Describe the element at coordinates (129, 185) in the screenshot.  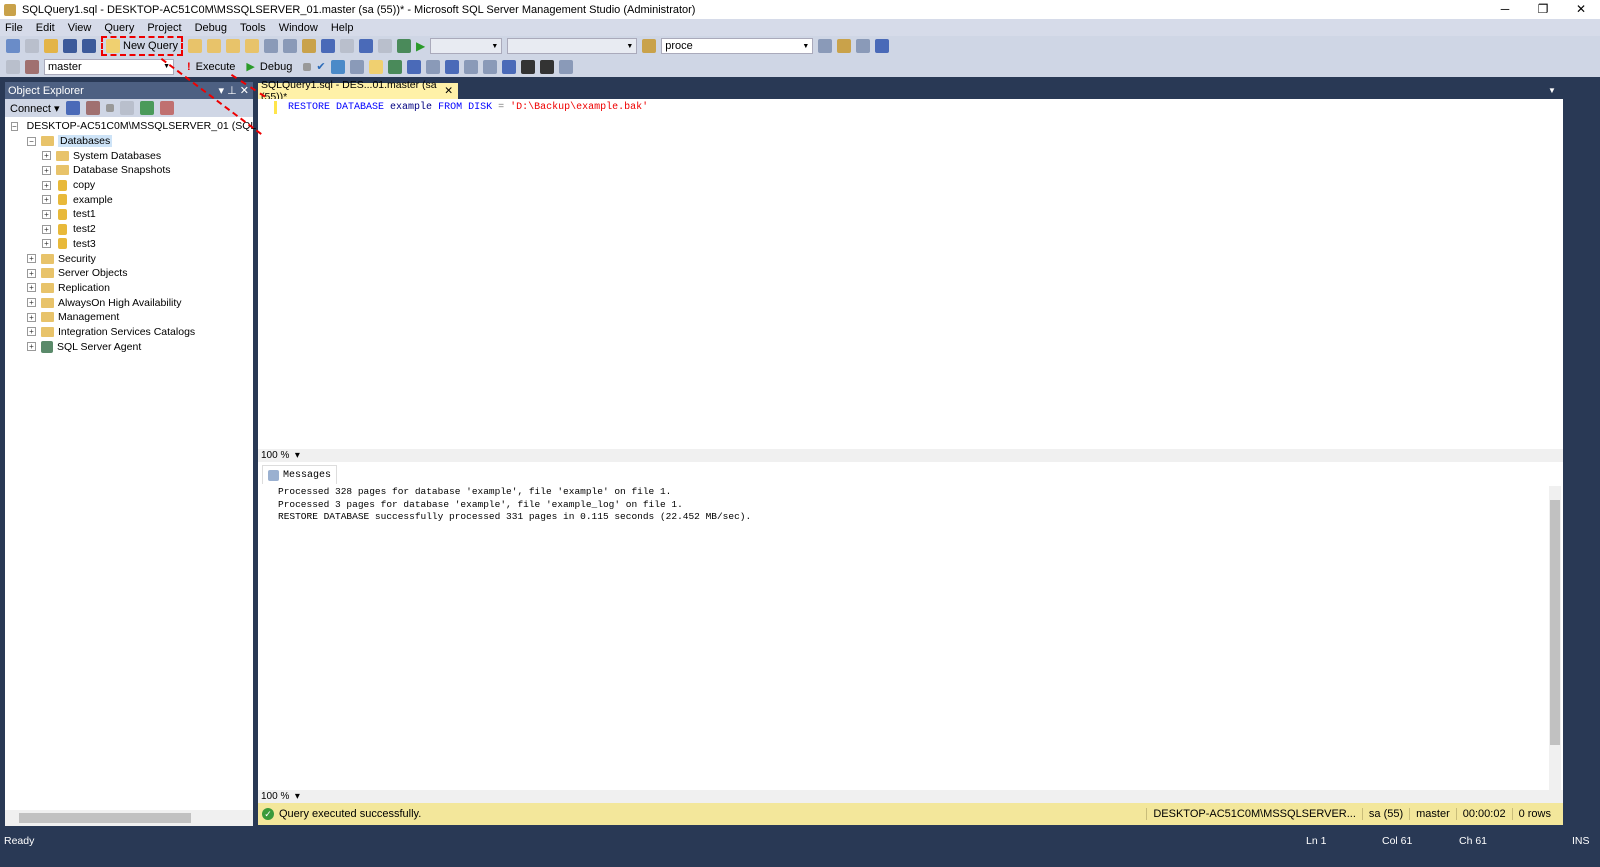
I see `tree-node-db-copy: + copy` at that location.